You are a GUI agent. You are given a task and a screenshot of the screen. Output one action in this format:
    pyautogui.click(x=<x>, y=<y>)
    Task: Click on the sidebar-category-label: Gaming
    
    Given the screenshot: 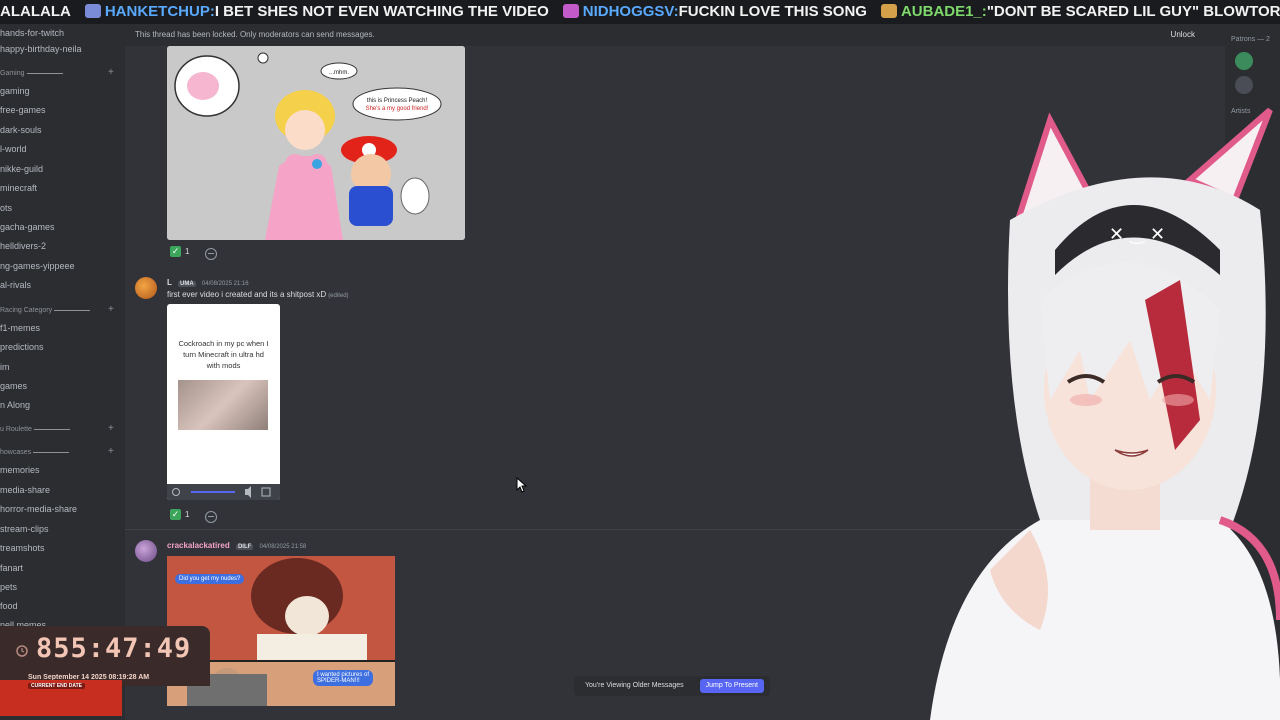 What is the action you would take?
    pyautogui.click(x=12, y=73)
    